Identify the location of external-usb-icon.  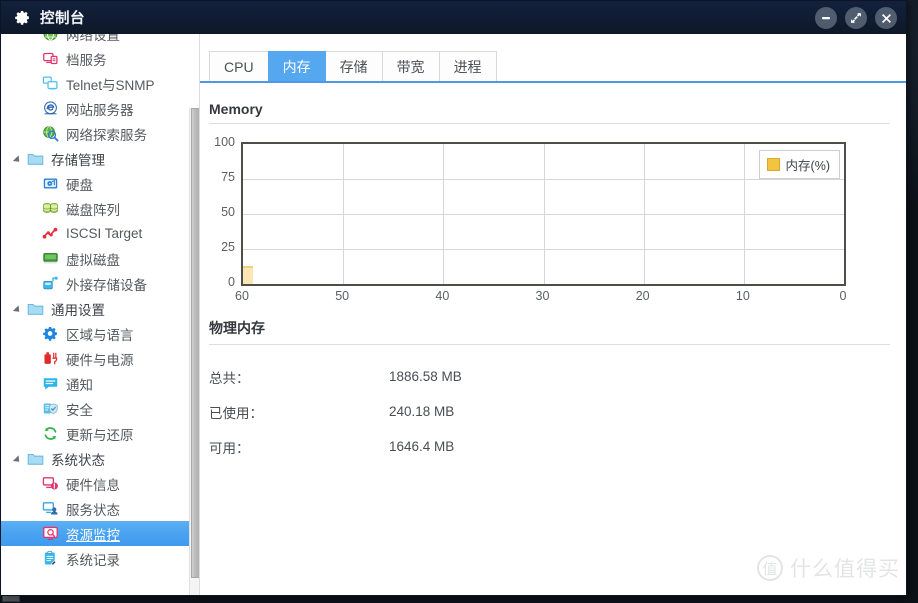
(50, 283).